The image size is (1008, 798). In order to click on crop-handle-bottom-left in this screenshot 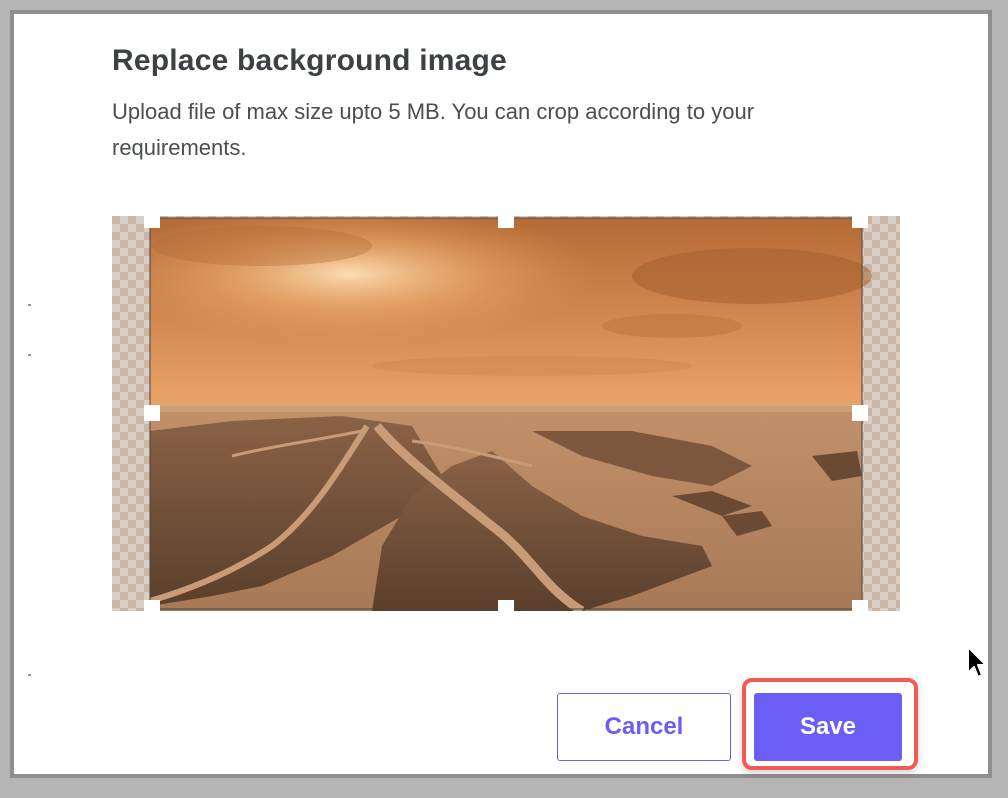, I will do `click(152, 605)`.